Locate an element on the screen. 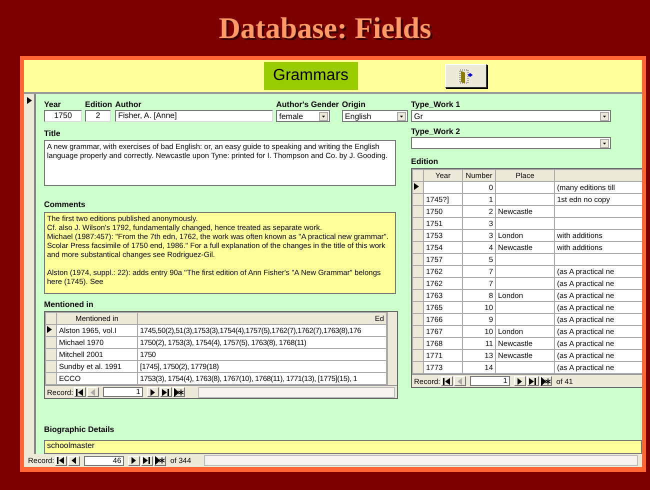 The image size is (650, 490). author-field: Fisher, A. [Anne] is located at coordinates (194, 116).